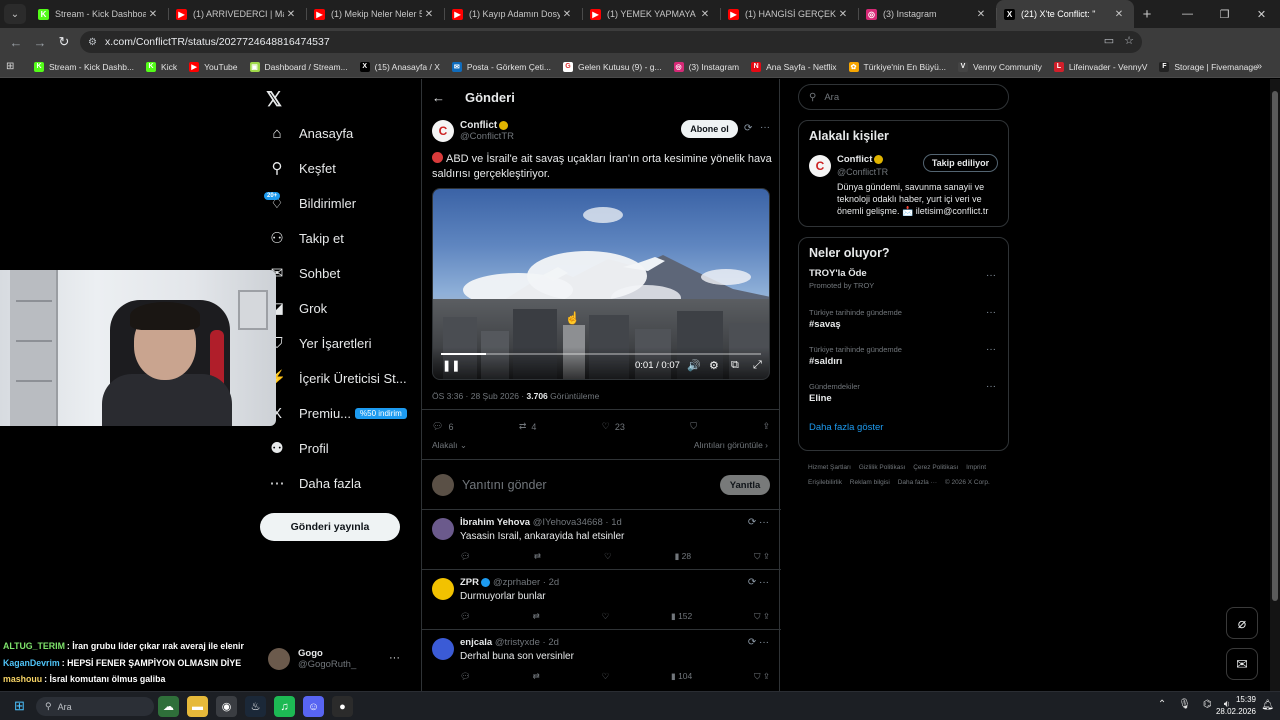 The width and height of the screenshot is (1280, 720). I want to click on browser-tab: ◎ (3) Instagram ✕, so click(927, 14).